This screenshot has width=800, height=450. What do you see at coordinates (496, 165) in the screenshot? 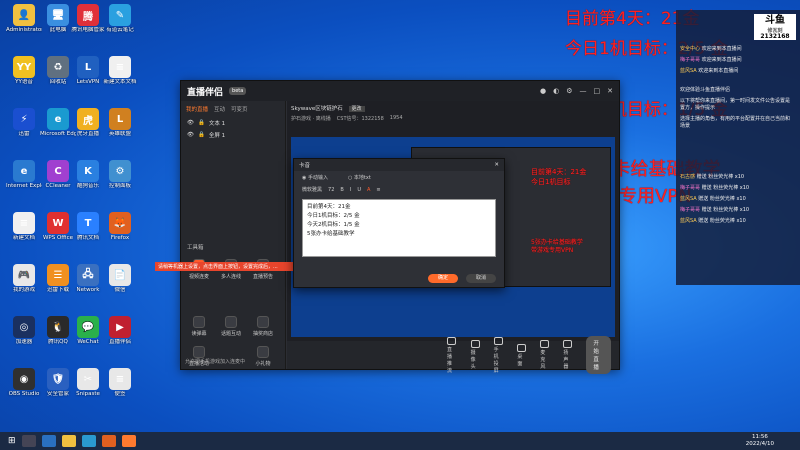
I see `dialog-close-icon: ✕` at bounding box center [496, 165].